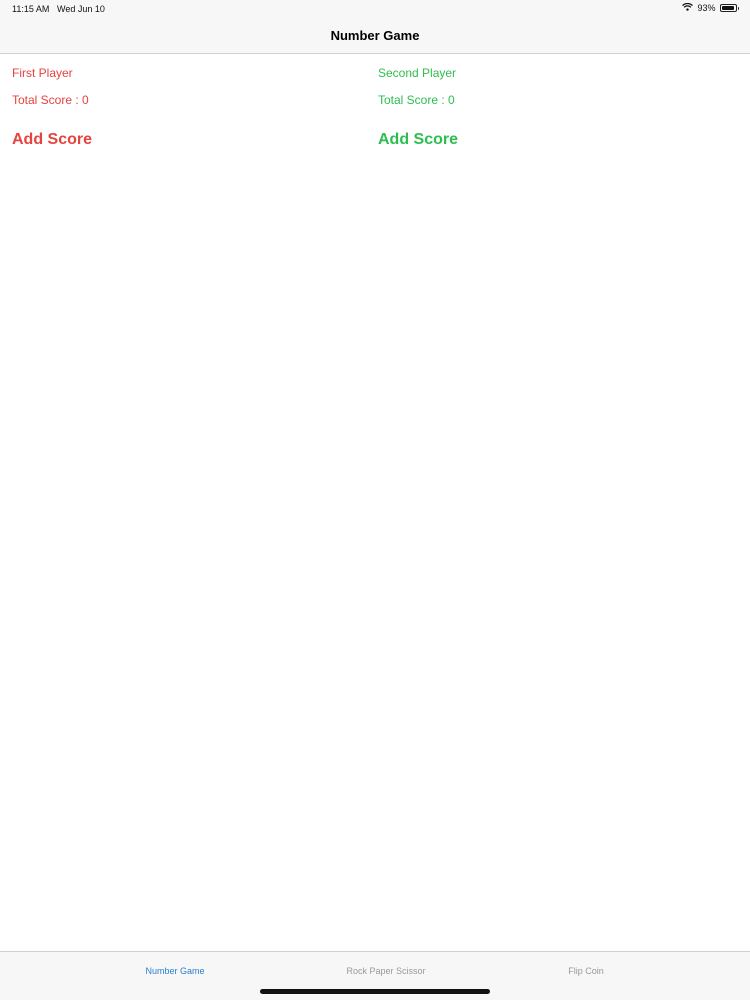 This screenshot has width=750, height=1000. Describe the element at coordinates (418, 107) in the screenshot. I see `second-player-panel: Second Player Total Score : 0 Add Score` at that location.